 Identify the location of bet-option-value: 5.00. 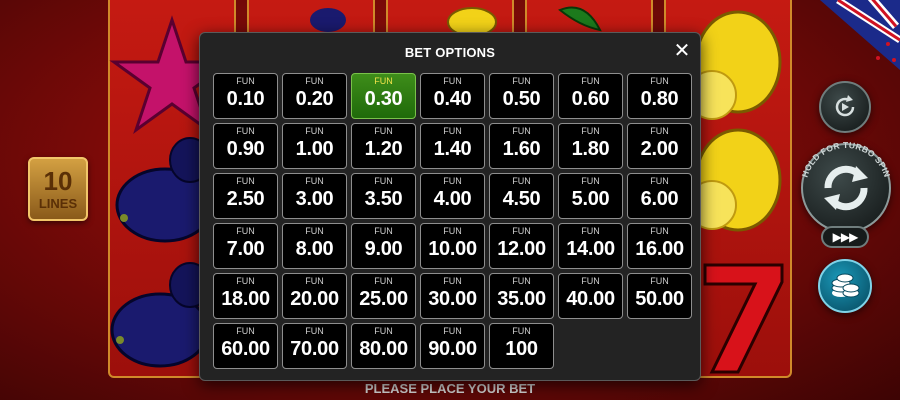
(590, 199).